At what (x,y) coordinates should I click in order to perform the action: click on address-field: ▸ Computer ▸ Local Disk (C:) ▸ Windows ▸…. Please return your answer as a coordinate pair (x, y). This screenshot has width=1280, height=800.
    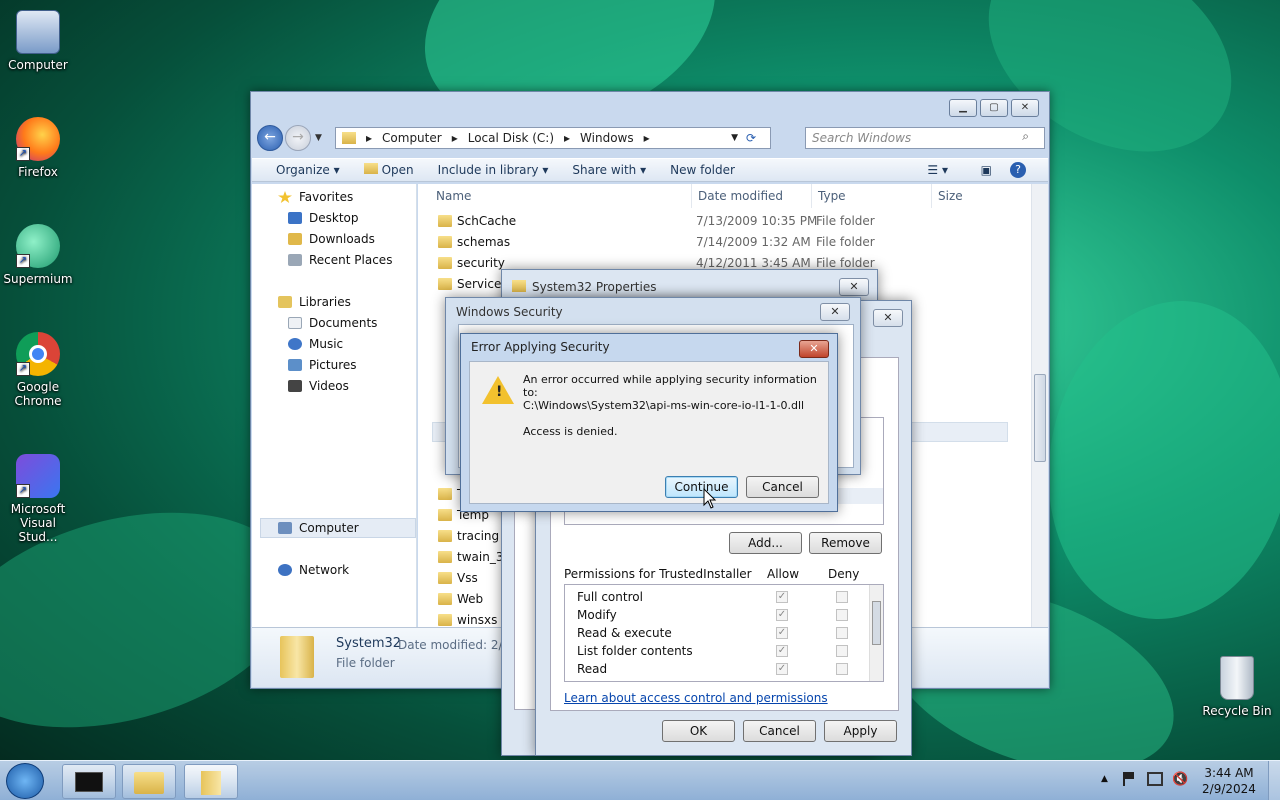
    Looking at the image, I should click on (553, 138).